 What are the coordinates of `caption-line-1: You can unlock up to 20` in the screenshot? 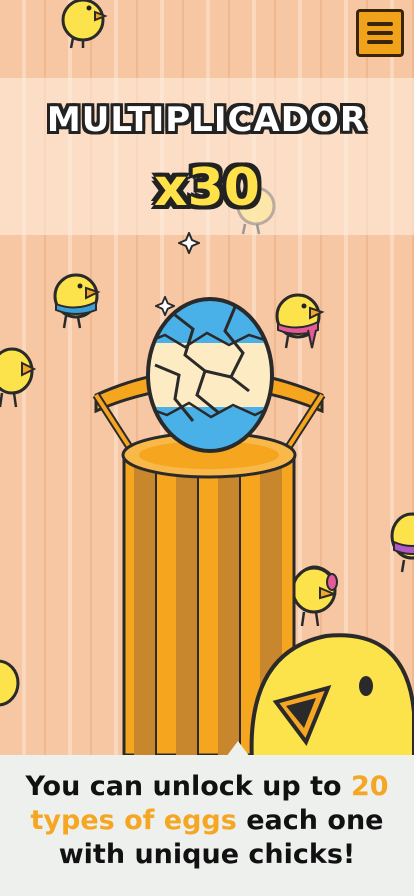 It's located at (207, 787).